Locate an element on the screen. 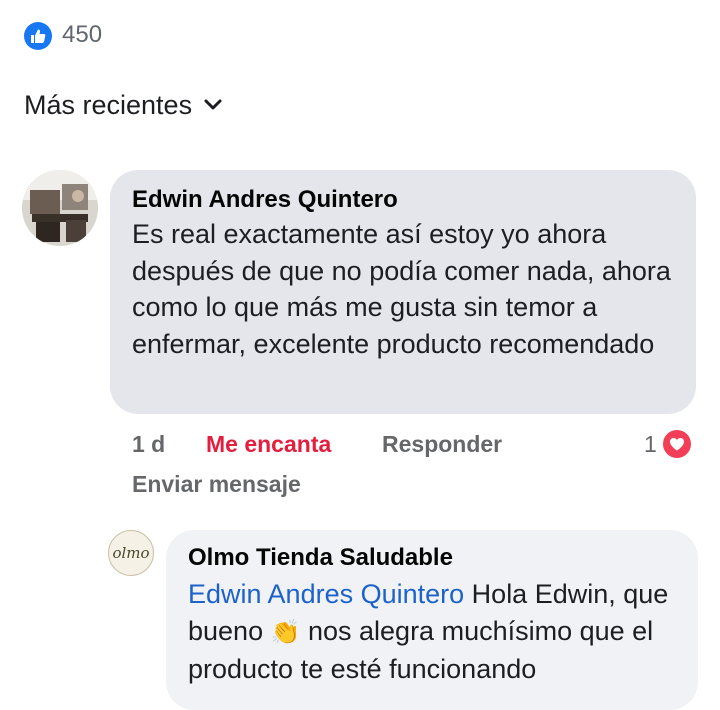  page-avatar: olmo is located at coordinates (131, 553).